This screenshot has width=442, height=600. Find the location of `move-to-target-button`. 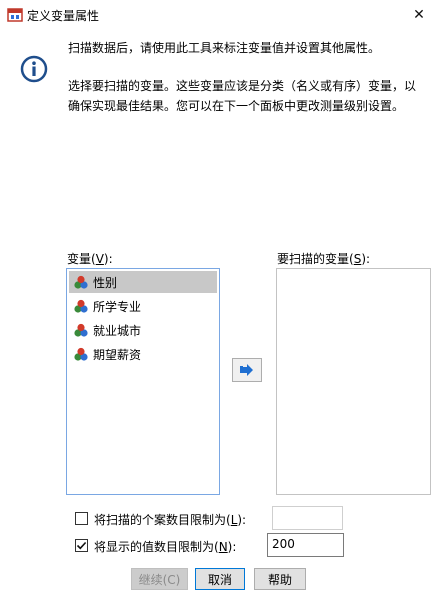

move-to-target-button is located at coordinates (247, 370).